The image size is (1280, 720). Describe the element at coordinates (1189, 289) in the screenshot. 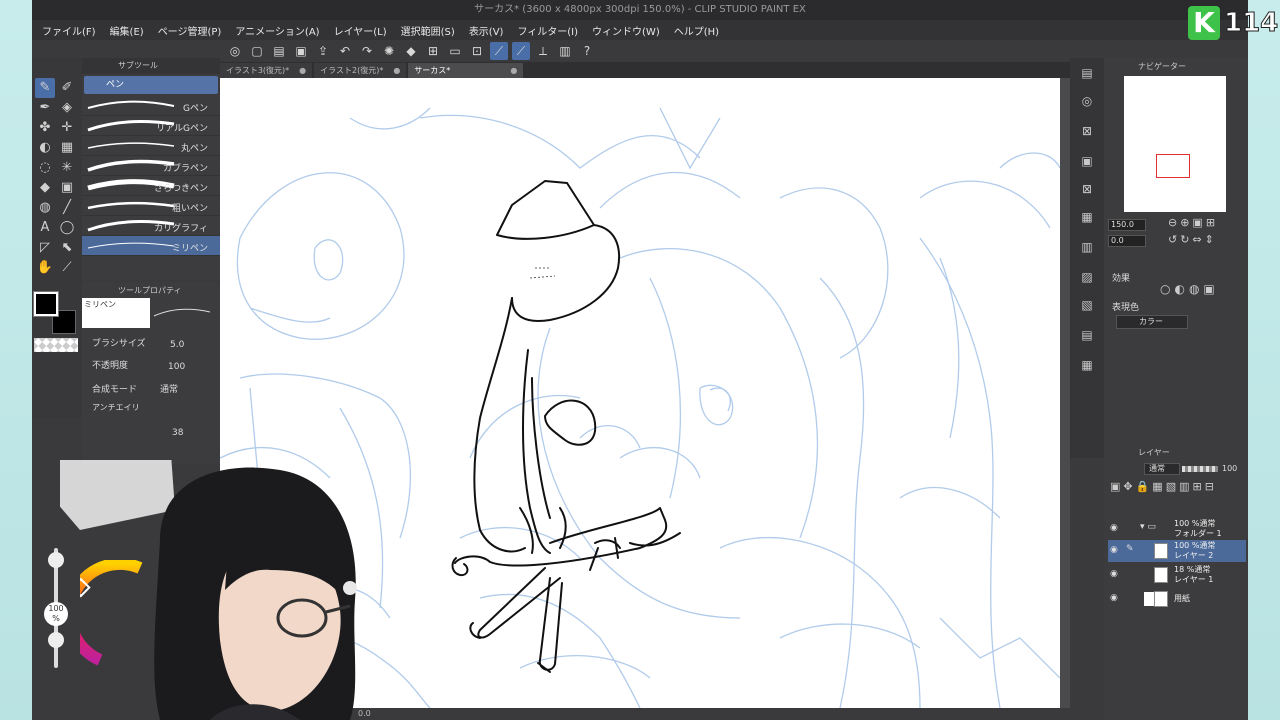

I see `effect-buttons-icon: ○◐◍▣` at that location.